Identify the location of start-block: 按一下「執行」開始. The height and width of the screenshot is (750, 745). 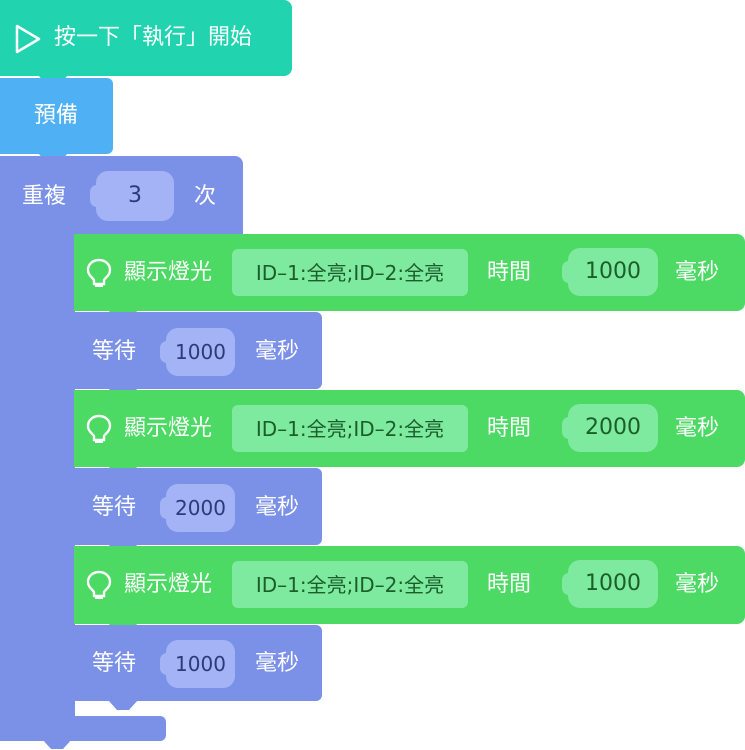
(146, 38).